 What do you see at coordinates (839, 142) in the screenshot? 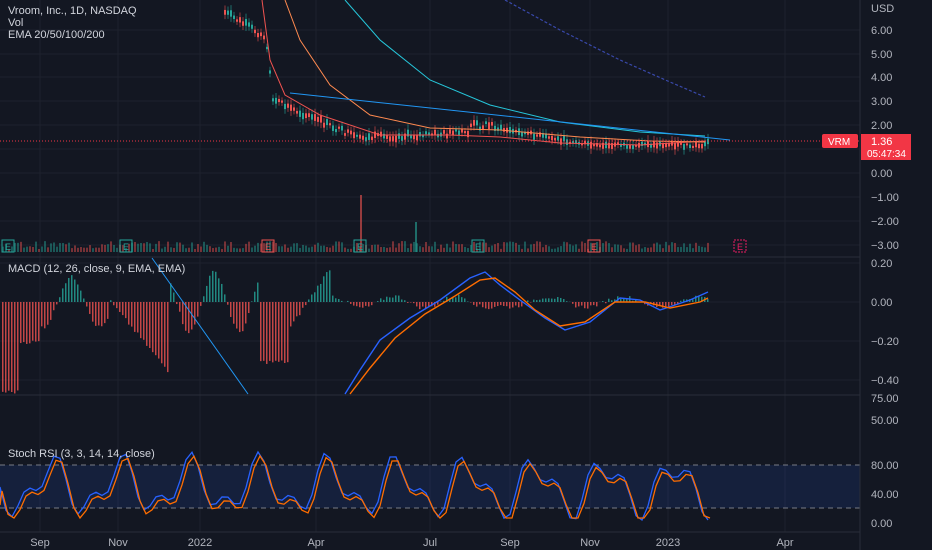
I see `ticker-badge-label: VRM` at bounding box center [839, 142].